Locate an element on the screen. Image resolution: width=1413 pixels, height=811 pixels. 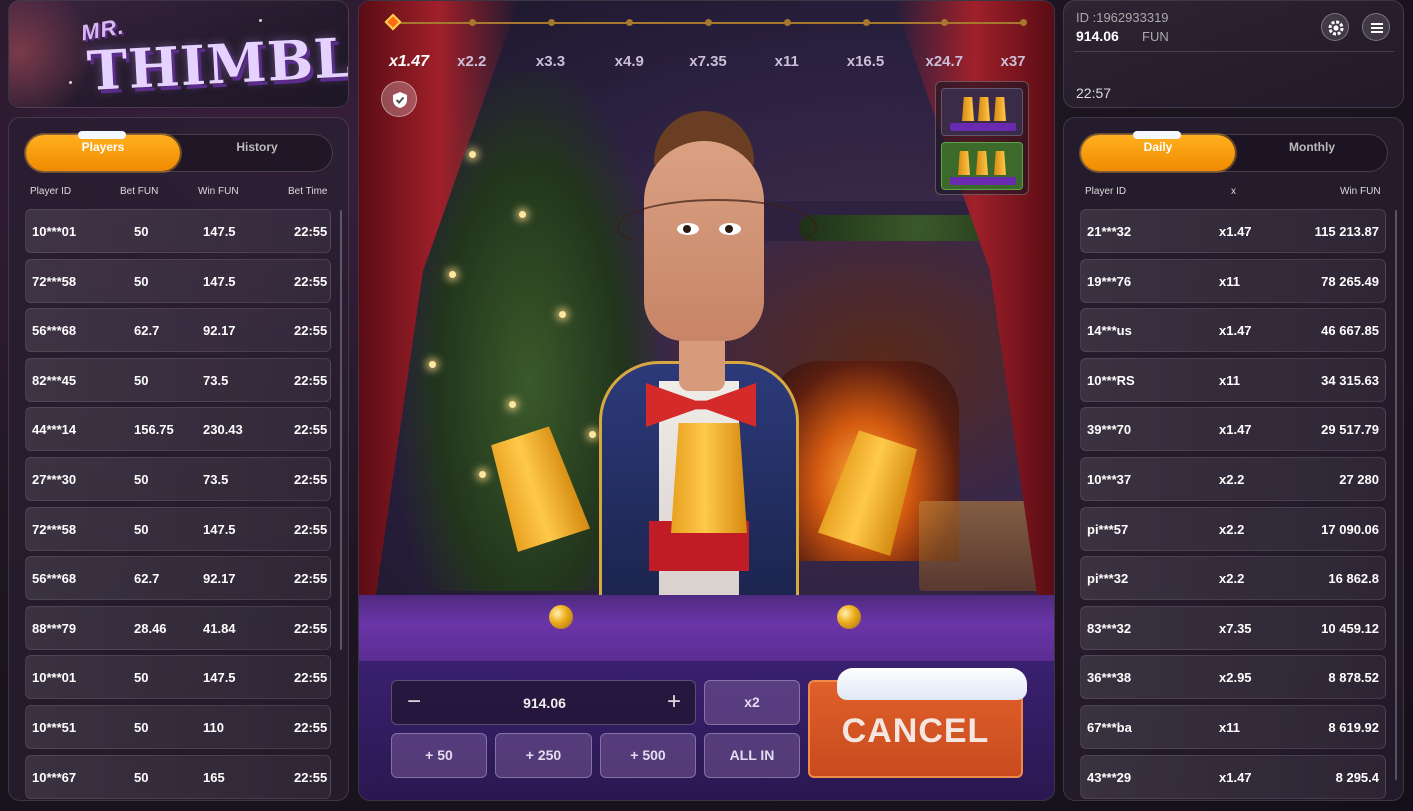
menu-button is located at coordinates (1376, 27).